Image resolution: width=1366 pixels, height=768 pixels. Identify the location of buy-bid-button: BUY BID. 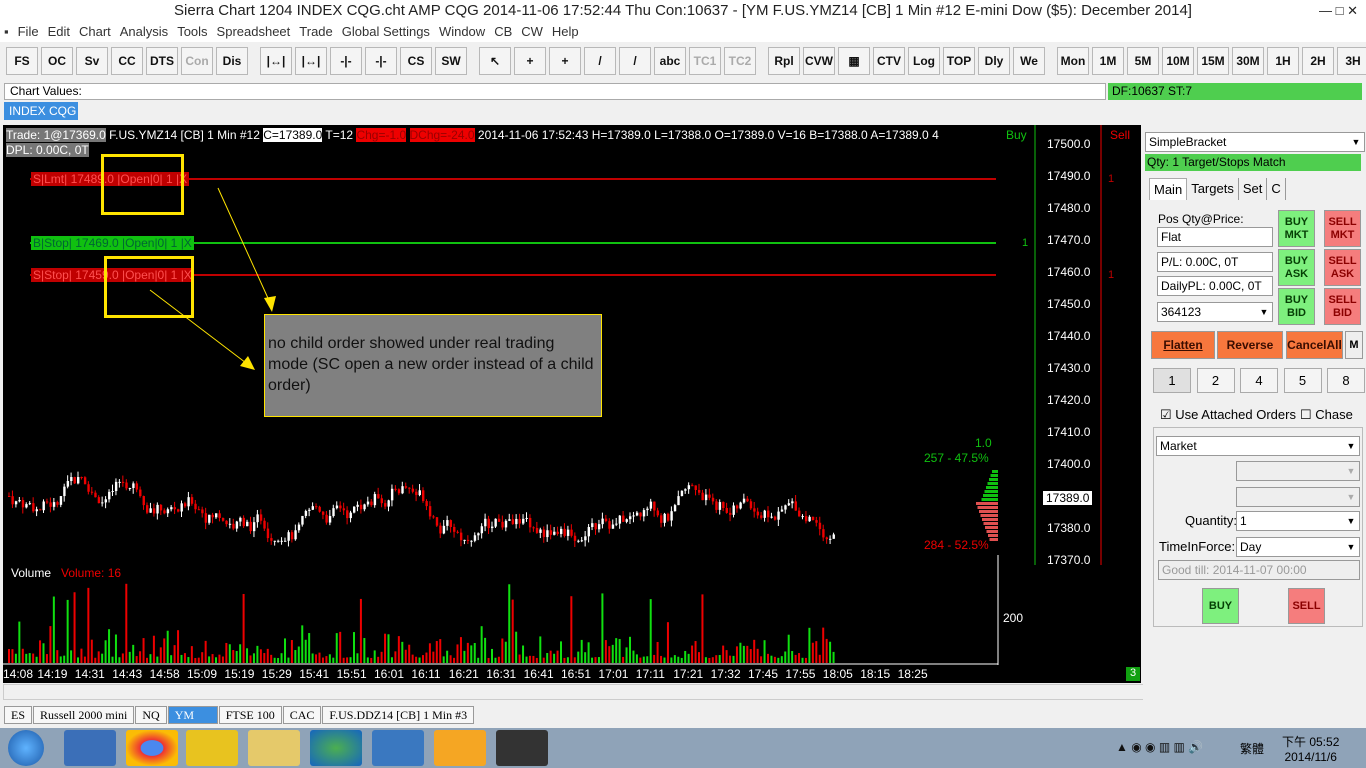
(1296, 306).